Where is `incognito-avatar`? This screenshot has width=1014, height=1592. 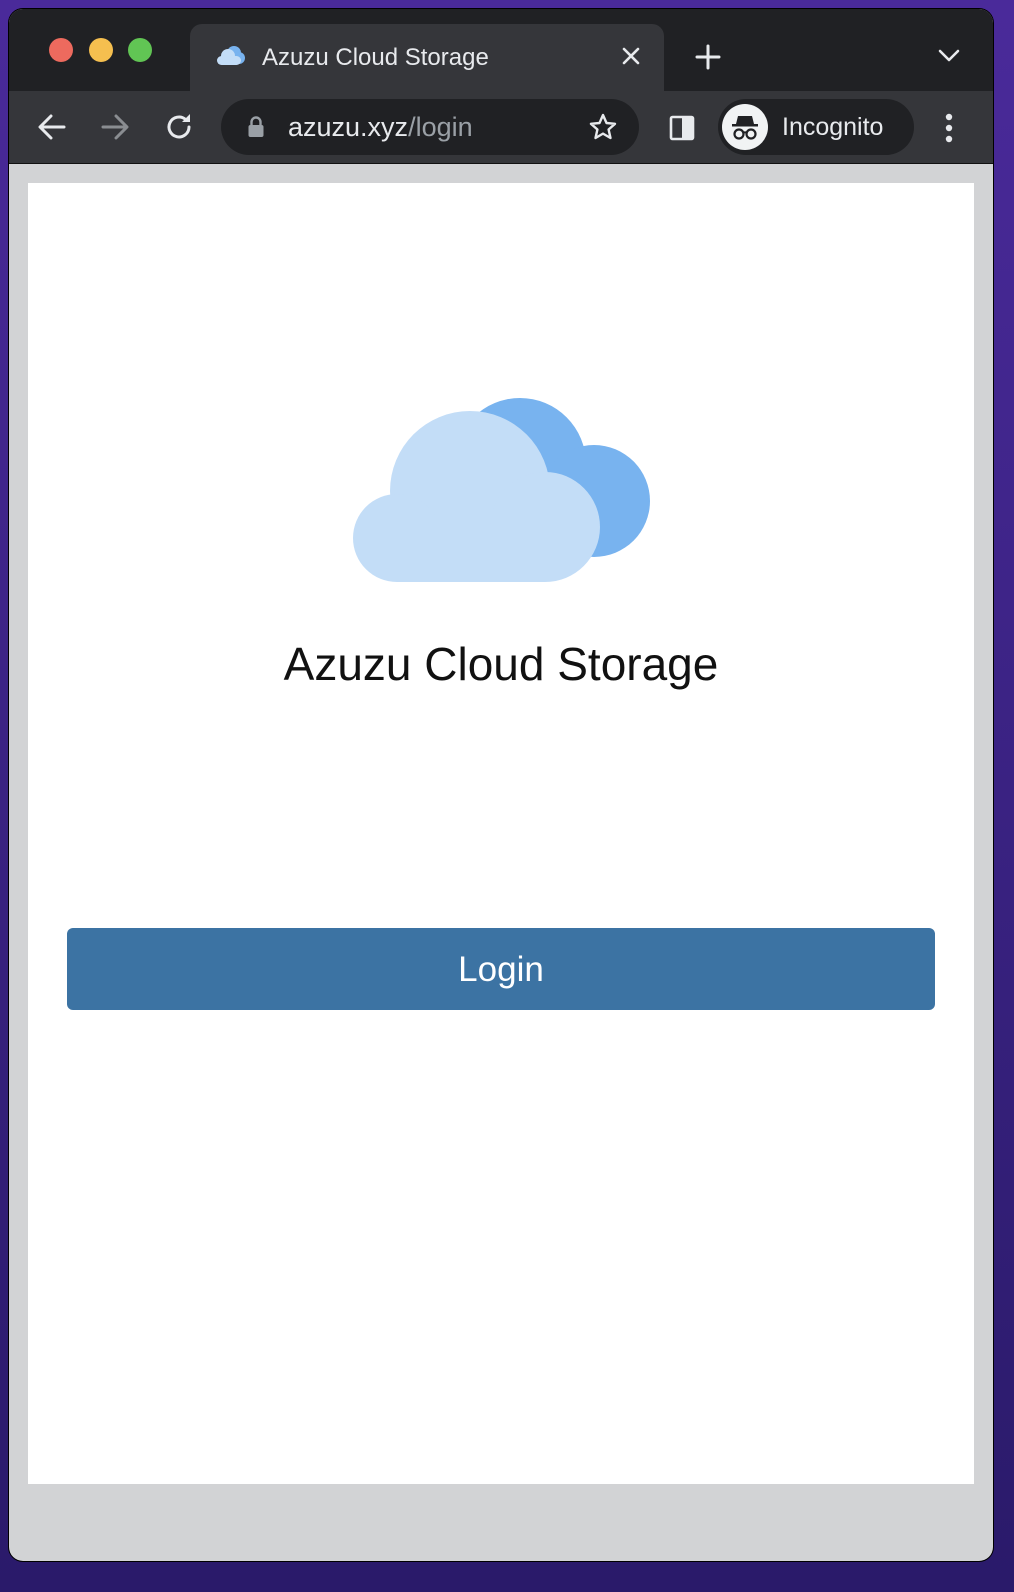 incognito-avatar is located at coordinates (745, 127).